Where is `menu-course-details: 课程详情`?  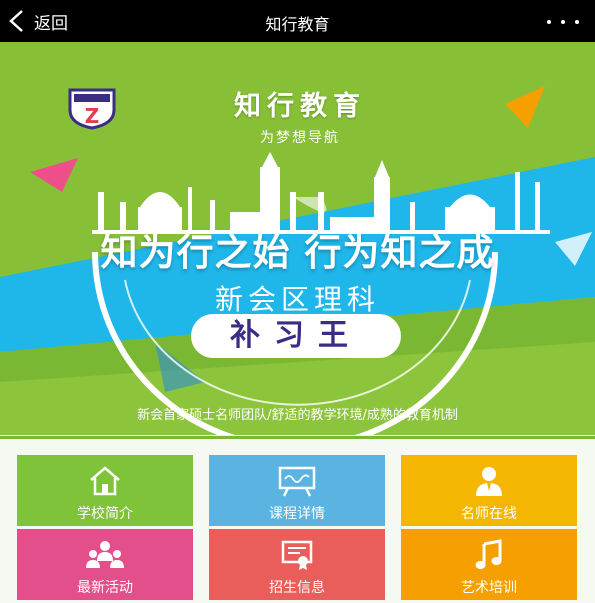
menu-course-details: 课程详情 is located at coordinates (297, 490).